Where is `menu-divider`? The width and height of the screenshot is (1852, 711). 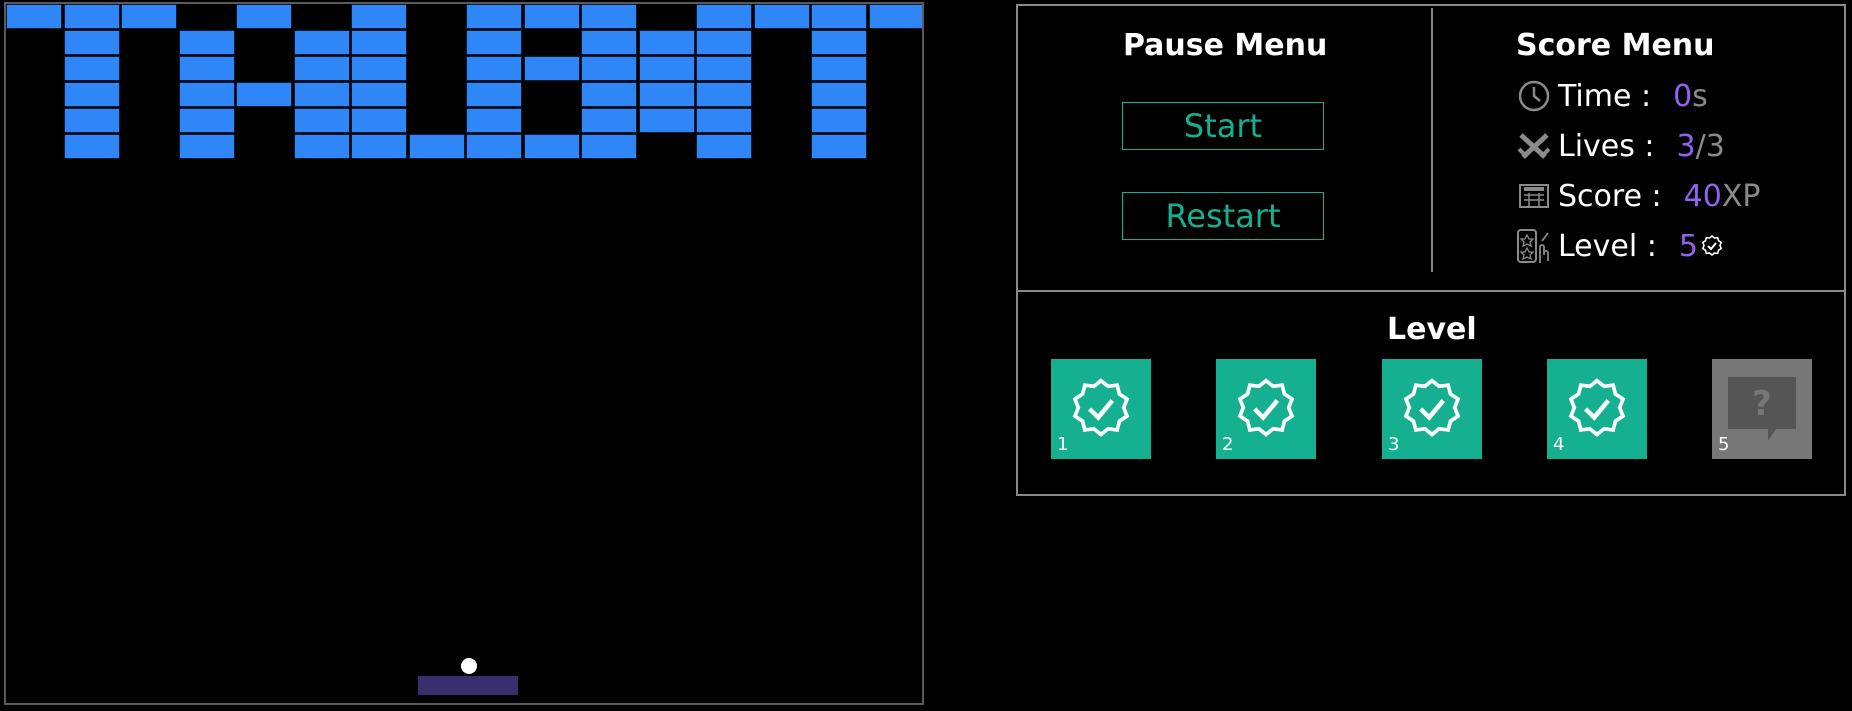
menu-divider is located at coordinates (1432, 140).